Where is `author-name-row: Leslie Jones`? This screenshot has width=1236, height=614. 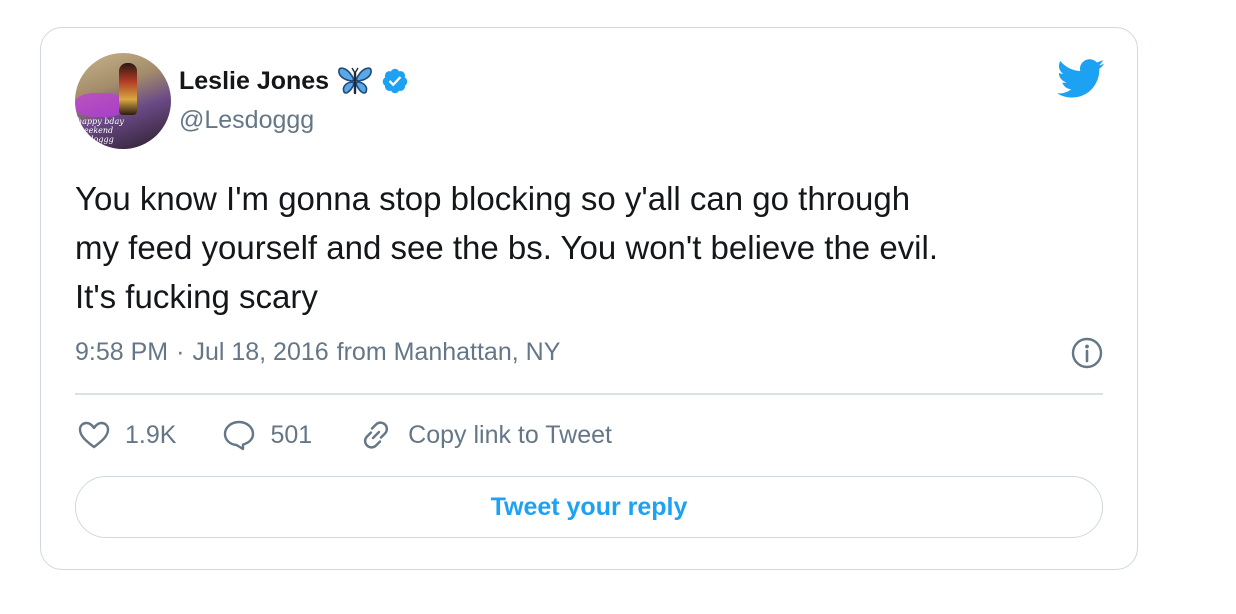
author-name-row: Leslie Jones is located at coordinates (294, 81).